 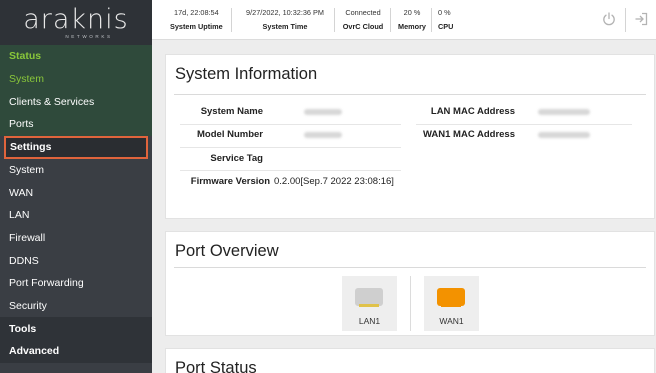 I want to click on memory-label: Memory, so click(x=412, y=26).